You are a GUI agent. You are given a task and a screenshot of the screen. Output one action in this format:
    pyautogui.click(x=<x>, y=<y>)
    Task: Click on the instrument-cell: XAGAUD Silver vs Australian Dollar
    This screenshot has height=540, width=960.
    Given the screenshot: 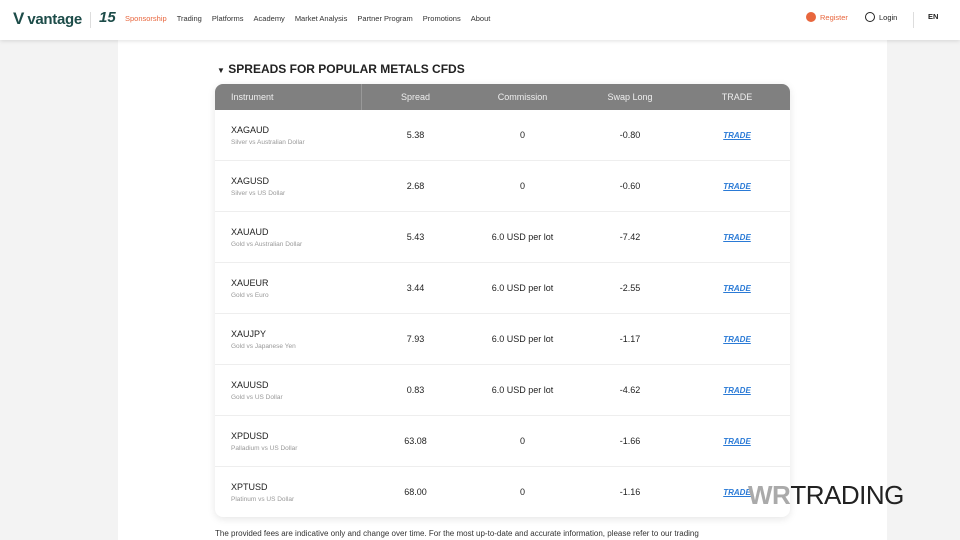 What is the action you would take?
    pyautogui.click(x=288, y=135)
    